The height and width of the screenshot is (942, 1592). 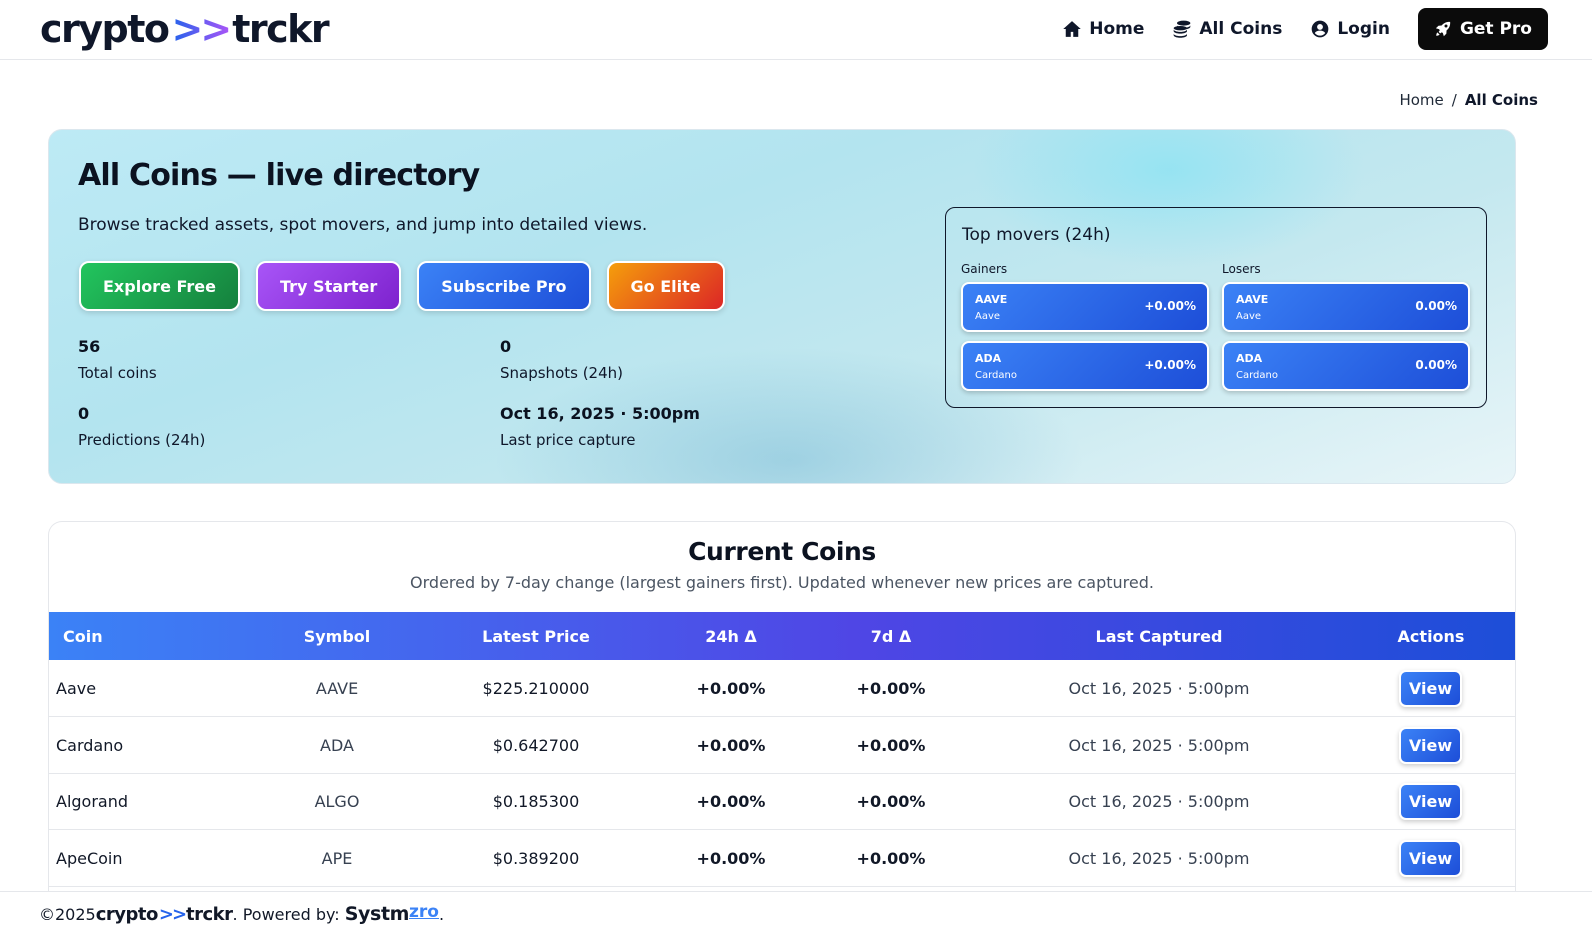 I want to click on try-starter-button: Try Starter, so click(x=329, y=286).